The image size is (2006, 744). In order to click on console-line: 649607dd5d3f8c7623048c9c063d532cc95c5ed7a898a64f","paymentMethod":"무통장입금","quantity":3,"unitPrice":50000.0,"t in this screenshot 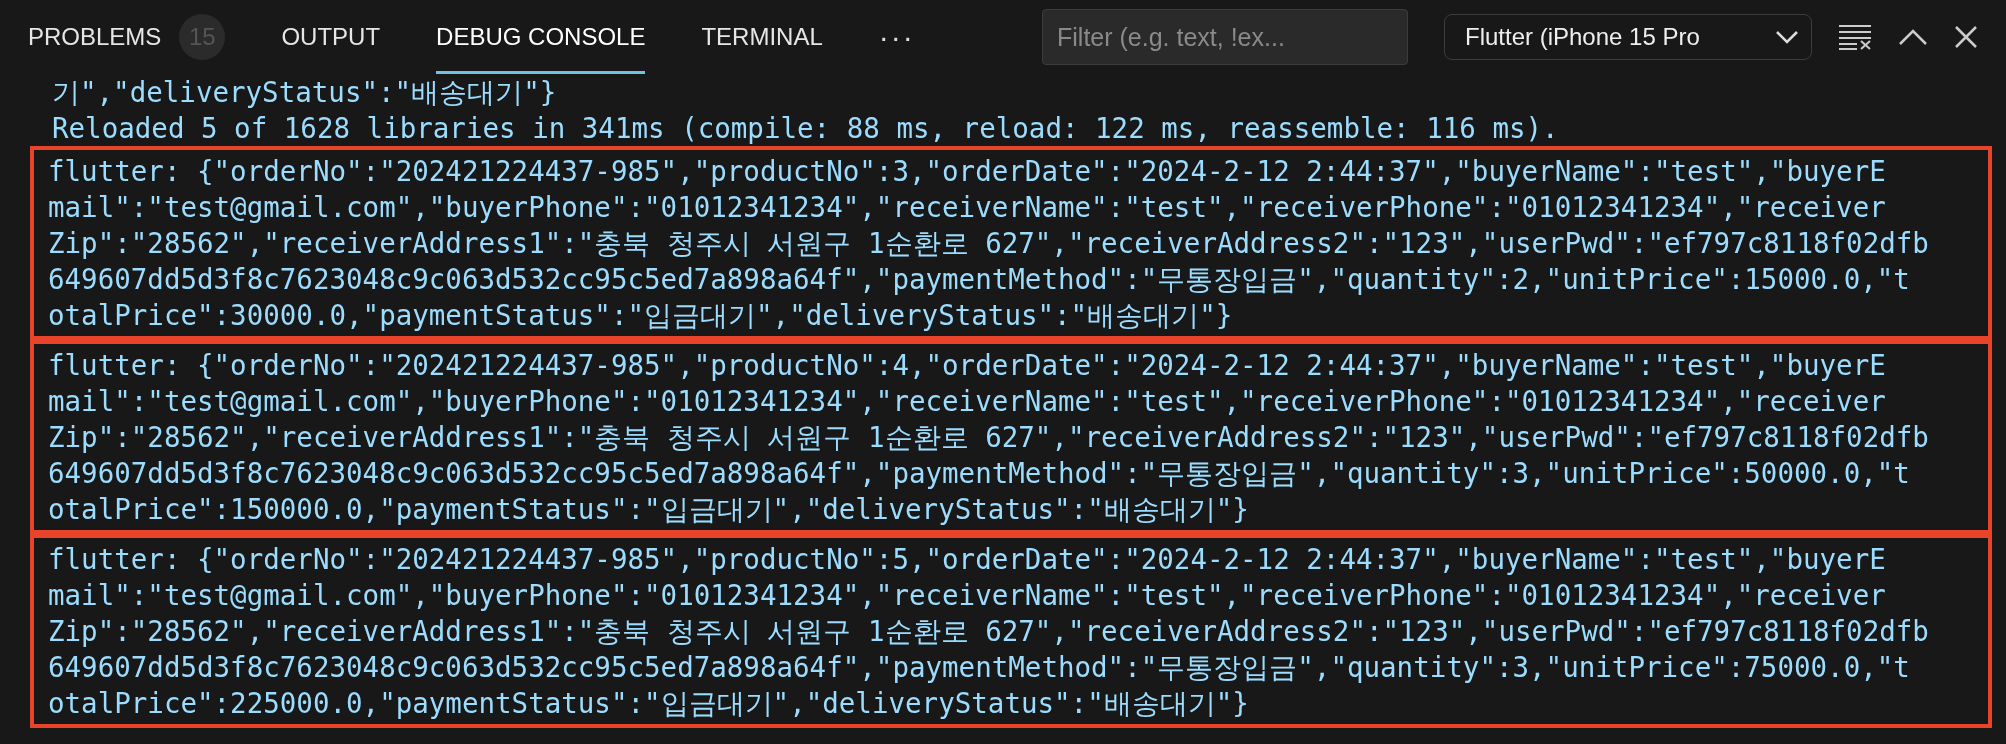, I will do `click(979, 473)`.